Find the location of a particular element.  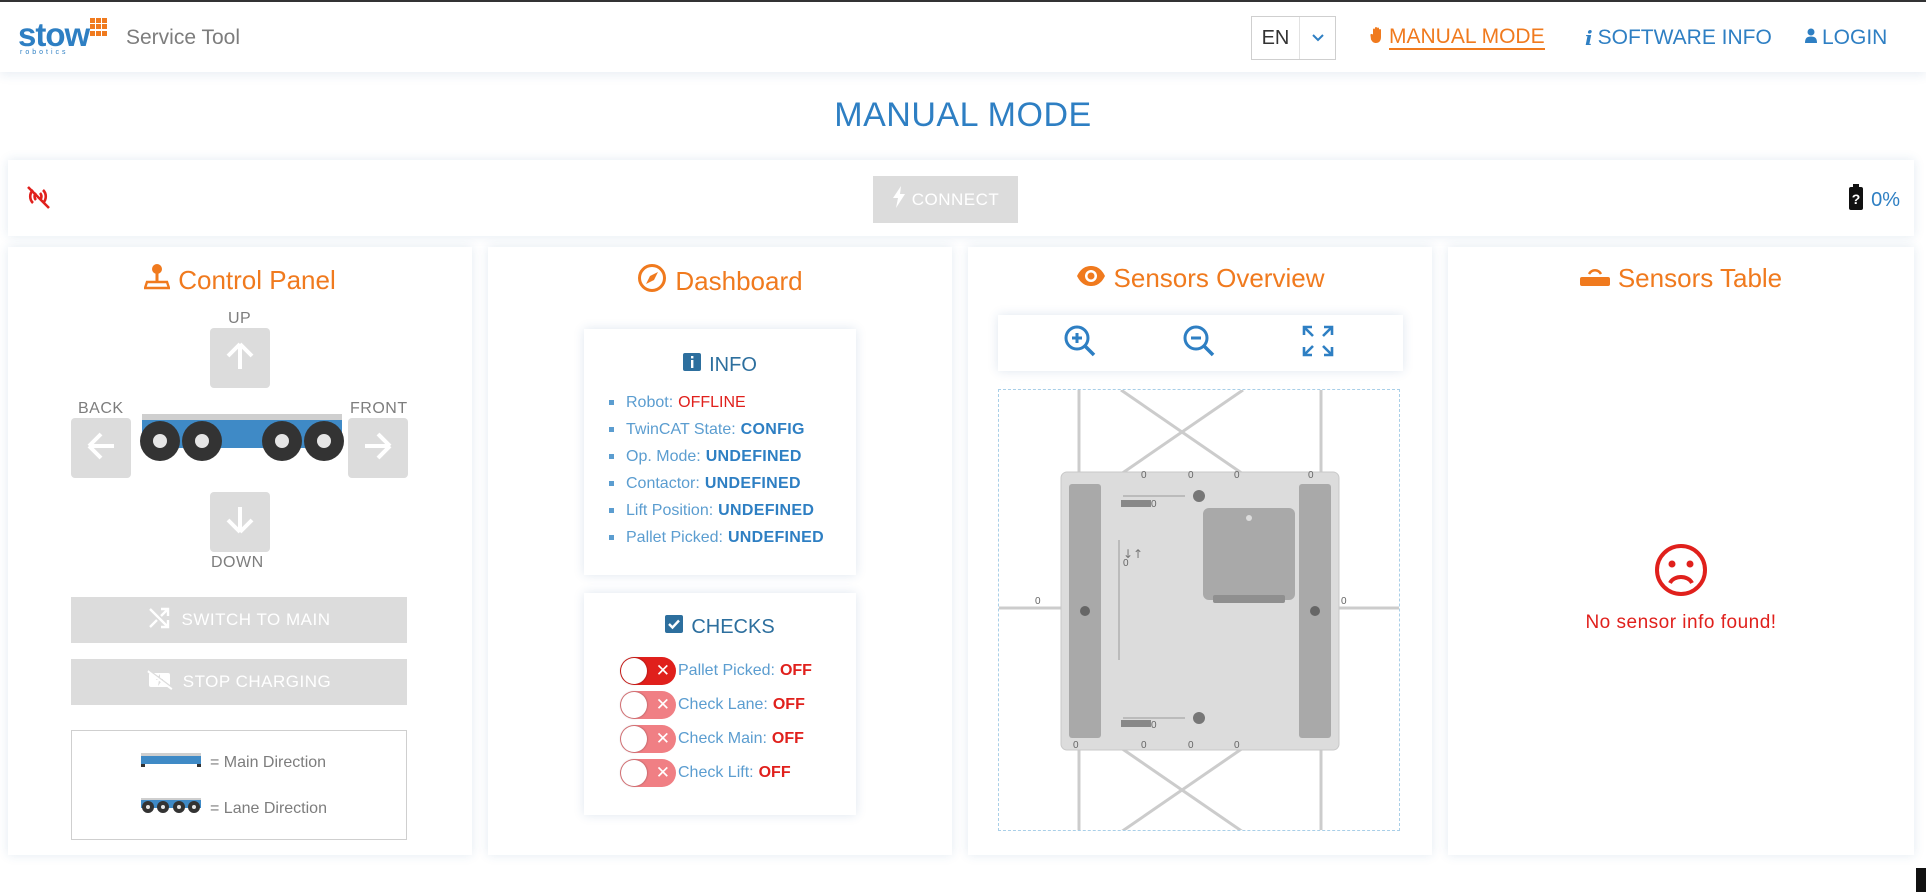

sad-face-icon is located at coordinates (1681, 572).